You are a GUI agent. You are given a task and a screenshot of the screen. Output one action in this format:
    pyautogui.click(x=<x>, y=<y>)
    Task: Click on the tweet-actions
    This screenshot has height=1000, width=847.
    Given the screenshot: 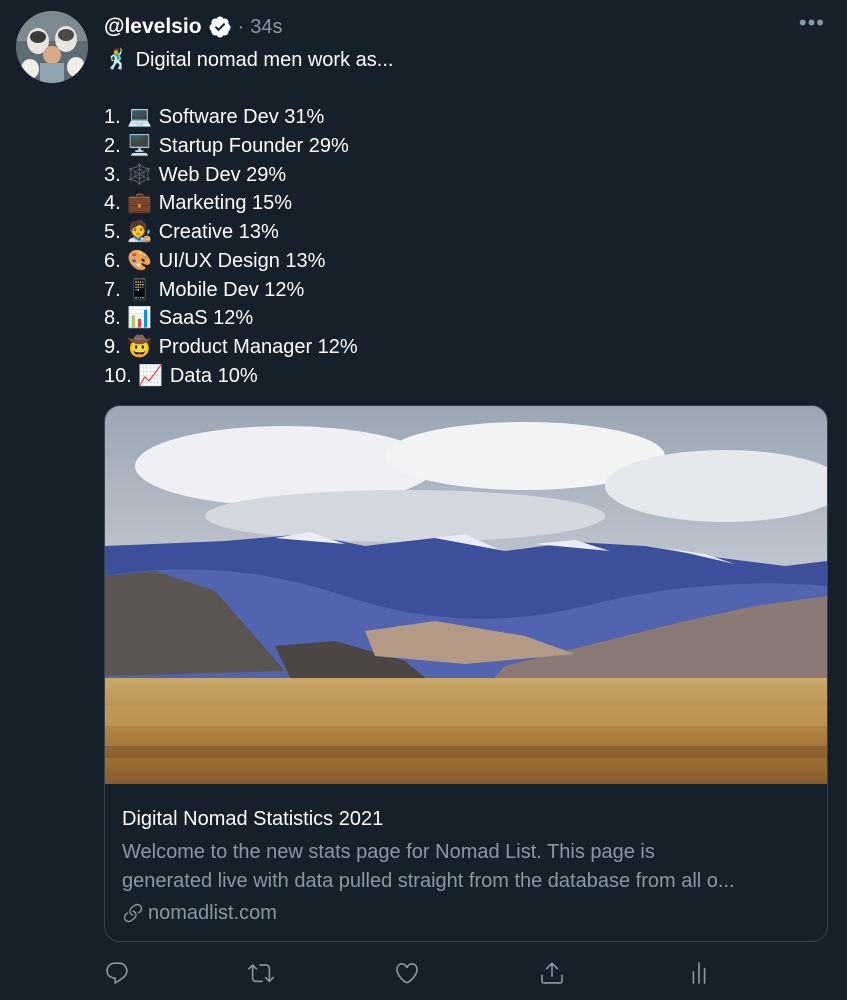 What is the action you would take?
    pyautogui.click(x=414, y=974)
    